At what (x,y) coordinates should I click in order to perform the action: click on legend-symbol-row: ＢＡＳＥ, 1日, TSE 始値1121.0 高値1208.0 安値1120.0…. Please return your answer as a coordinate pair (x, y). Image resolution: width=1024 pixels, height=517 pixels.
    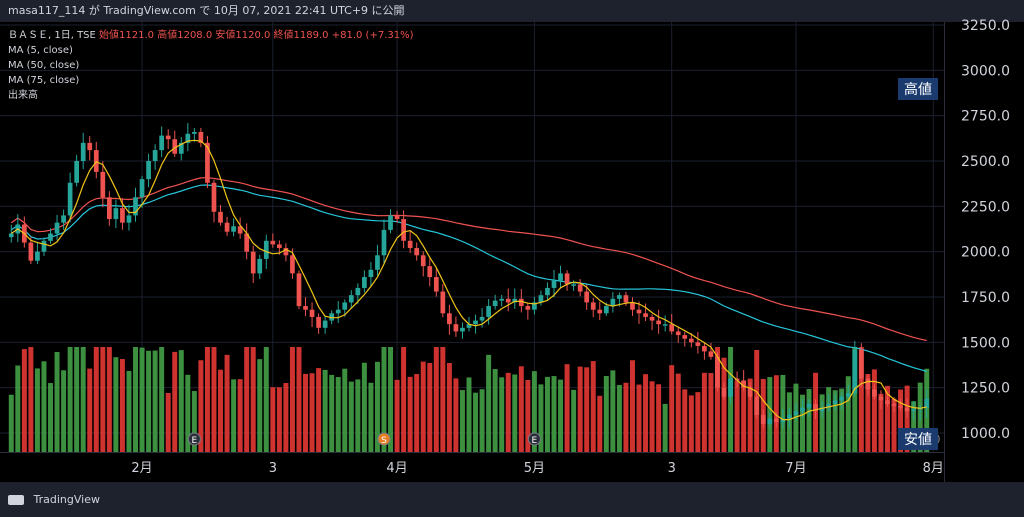
    Looking at the image, I should click on (211, 35).